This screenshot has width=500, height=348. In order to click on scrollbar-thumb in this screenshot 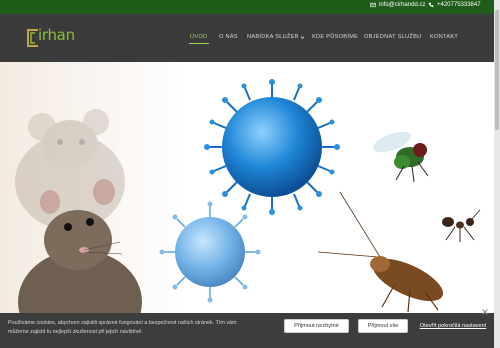, I will do `click(497, 70)`.